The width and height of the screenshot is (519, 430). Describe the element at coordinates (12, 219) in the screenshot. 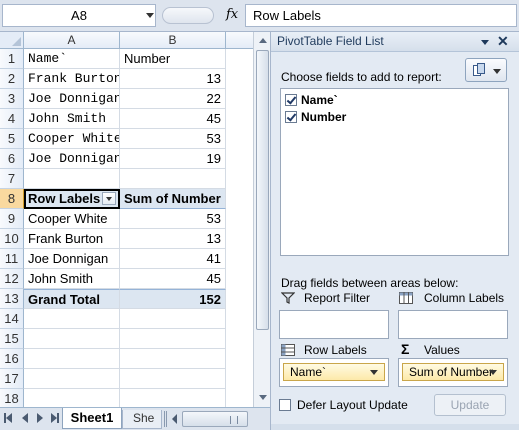

I see `row-header: 9` at that location.